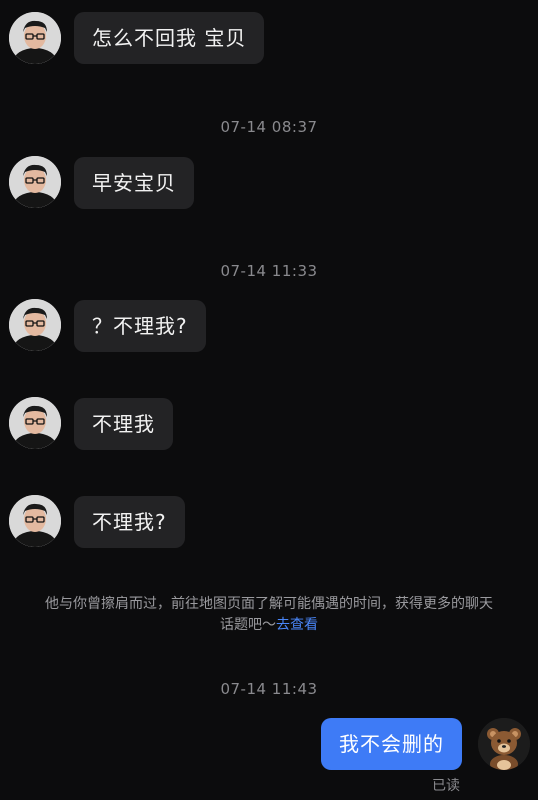 The image size is (538, 800). I want to click on message-bubble: ？不理我?, so click(140, 326).